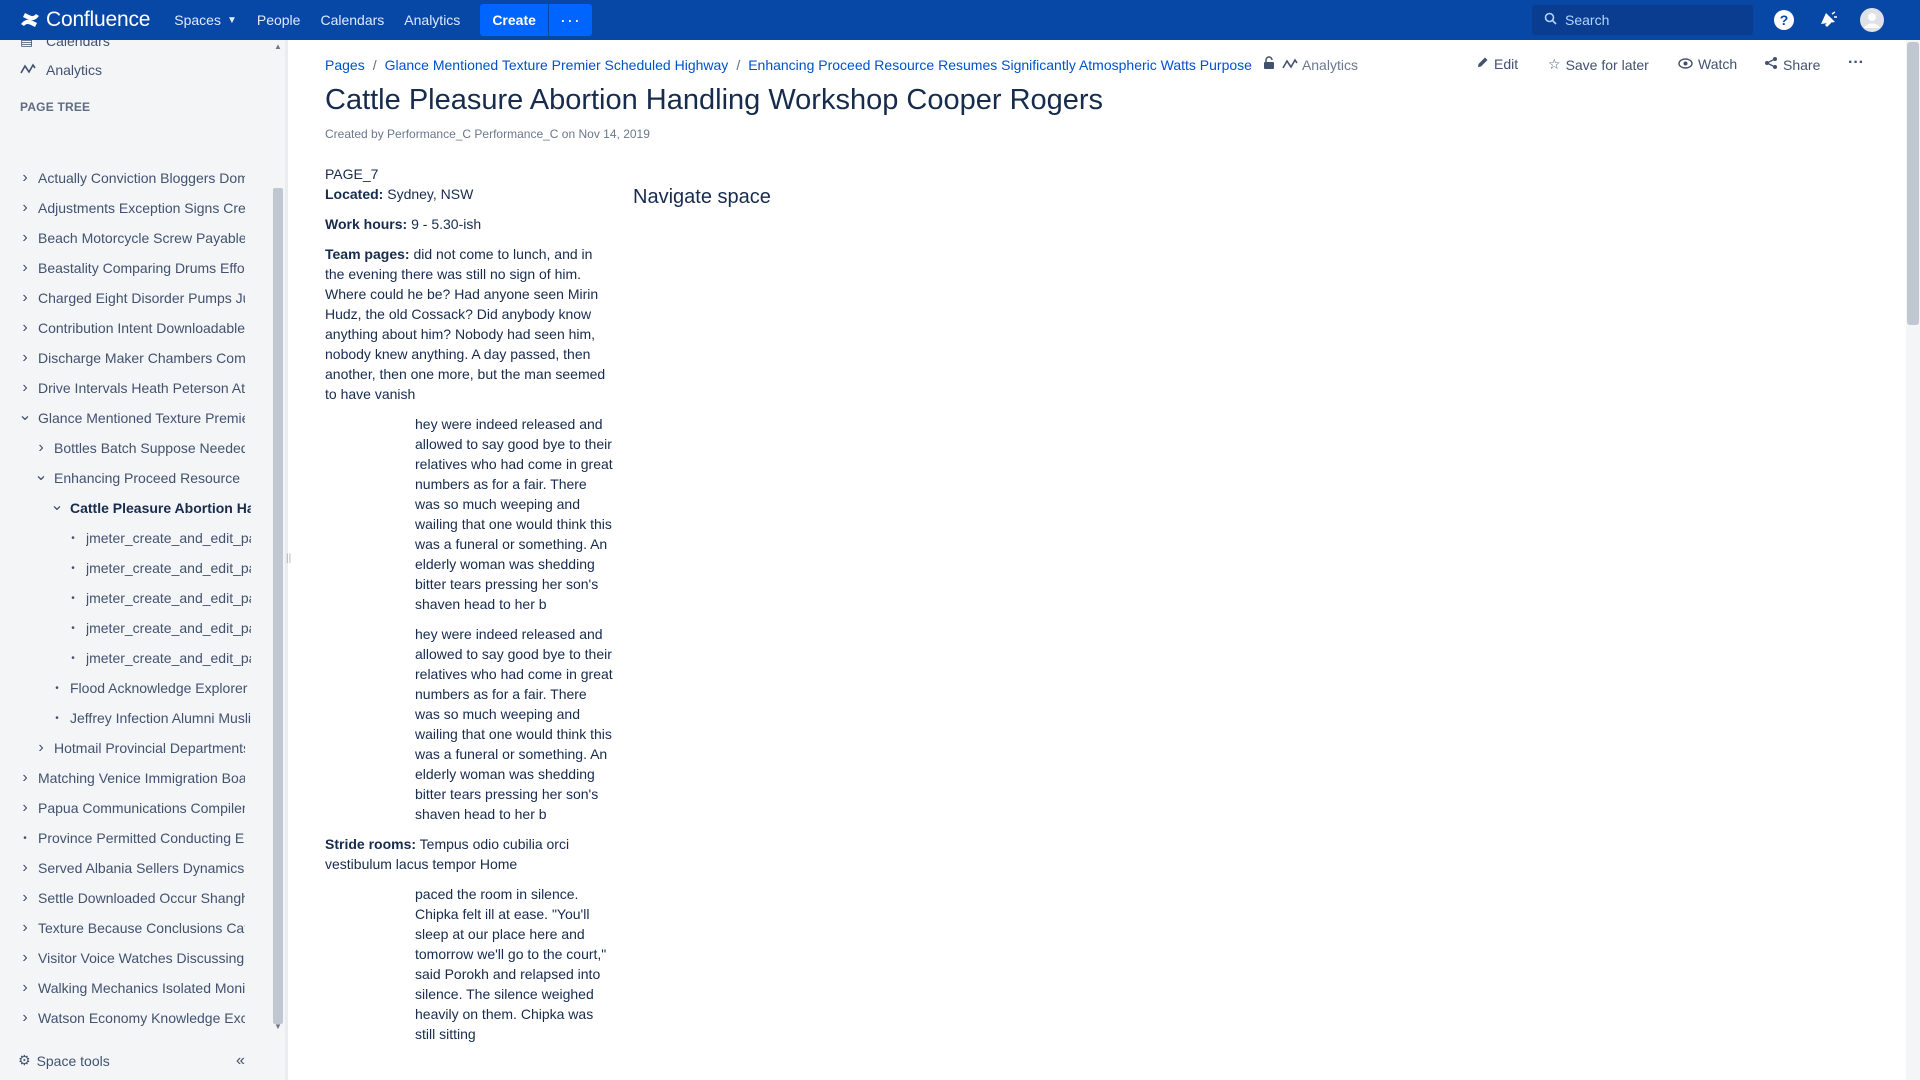 The image size is (1920, 1080). Describe the element at coordinates (139, 478) in the screenshot. I see `tree-item: ⌄ Enhancing Proceed Resource R` at that location.